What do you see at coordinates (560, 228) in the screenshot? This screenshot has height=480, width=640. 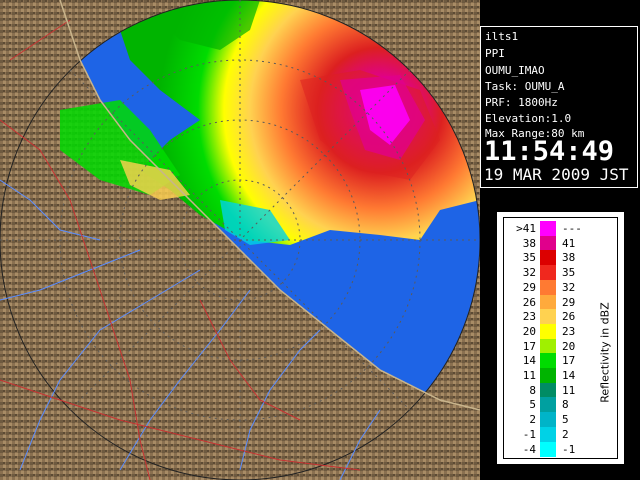 I see `legend-row: >41 ---` at bounding box center [560, 228].